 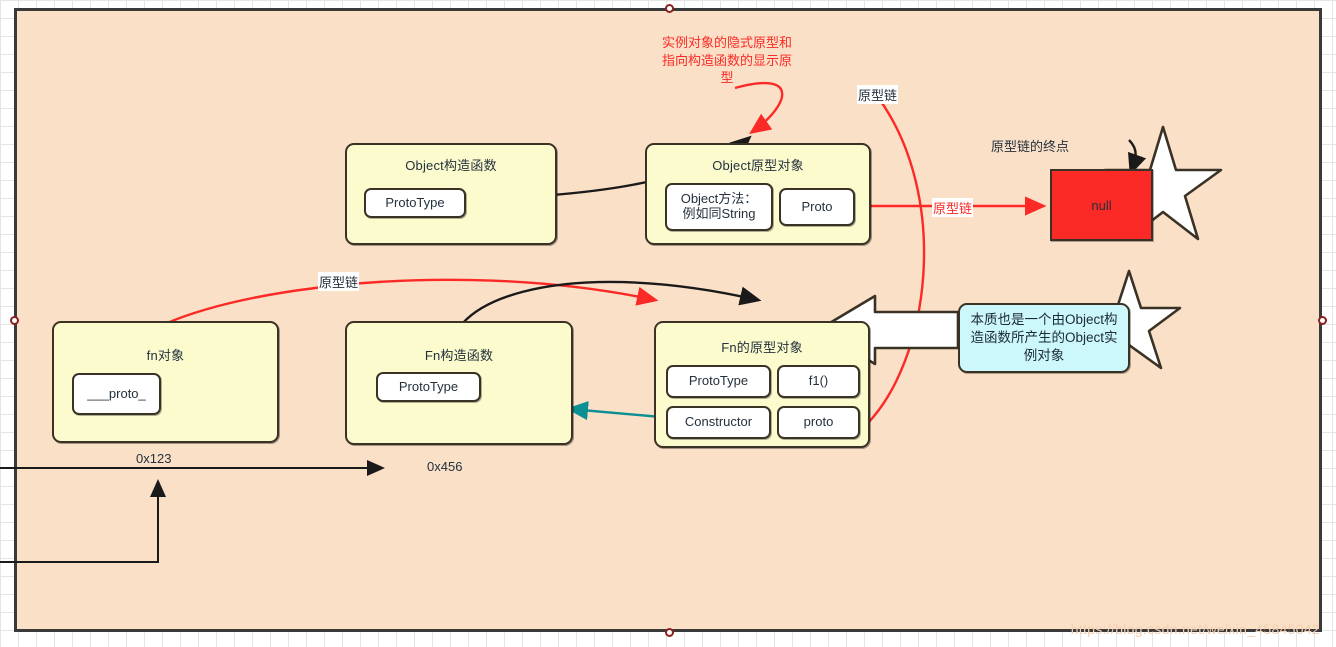 I want to click on edge-note-to-object-prototype, so click(x=759, y=108).